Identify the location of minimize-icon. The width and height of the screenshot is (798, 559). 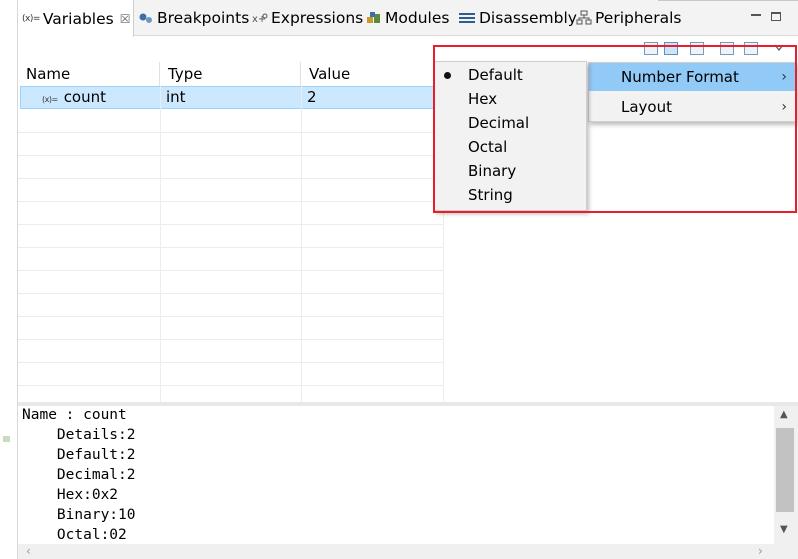
(756, 13).